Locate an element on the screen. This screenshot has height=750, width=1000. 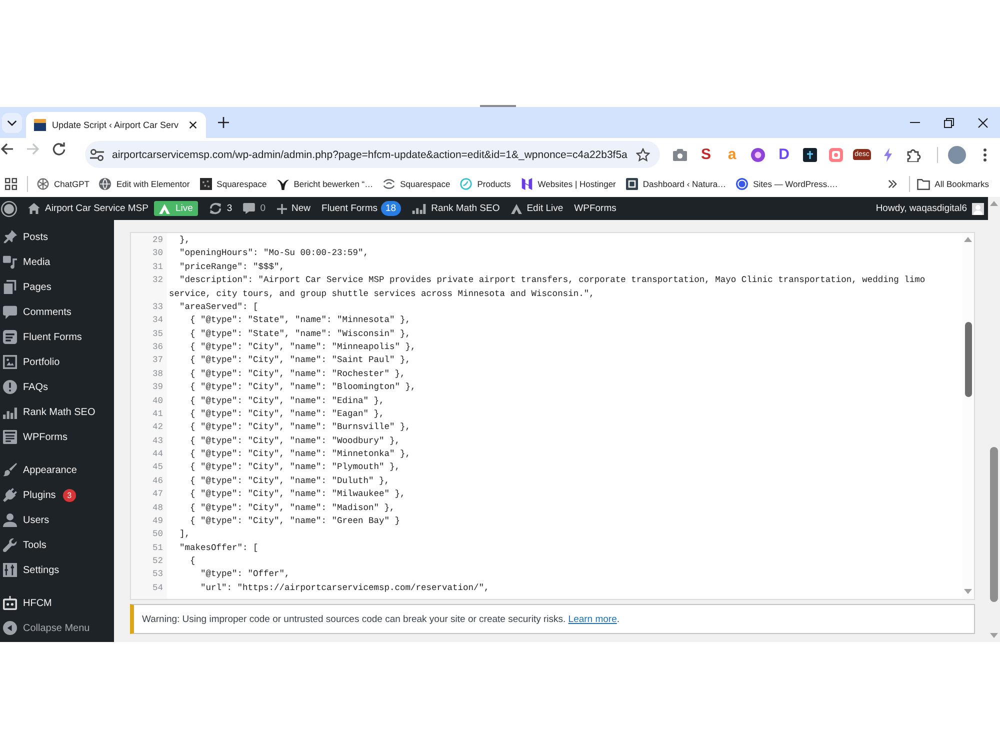
puzzle-icon is located at coordinates (914, 155).